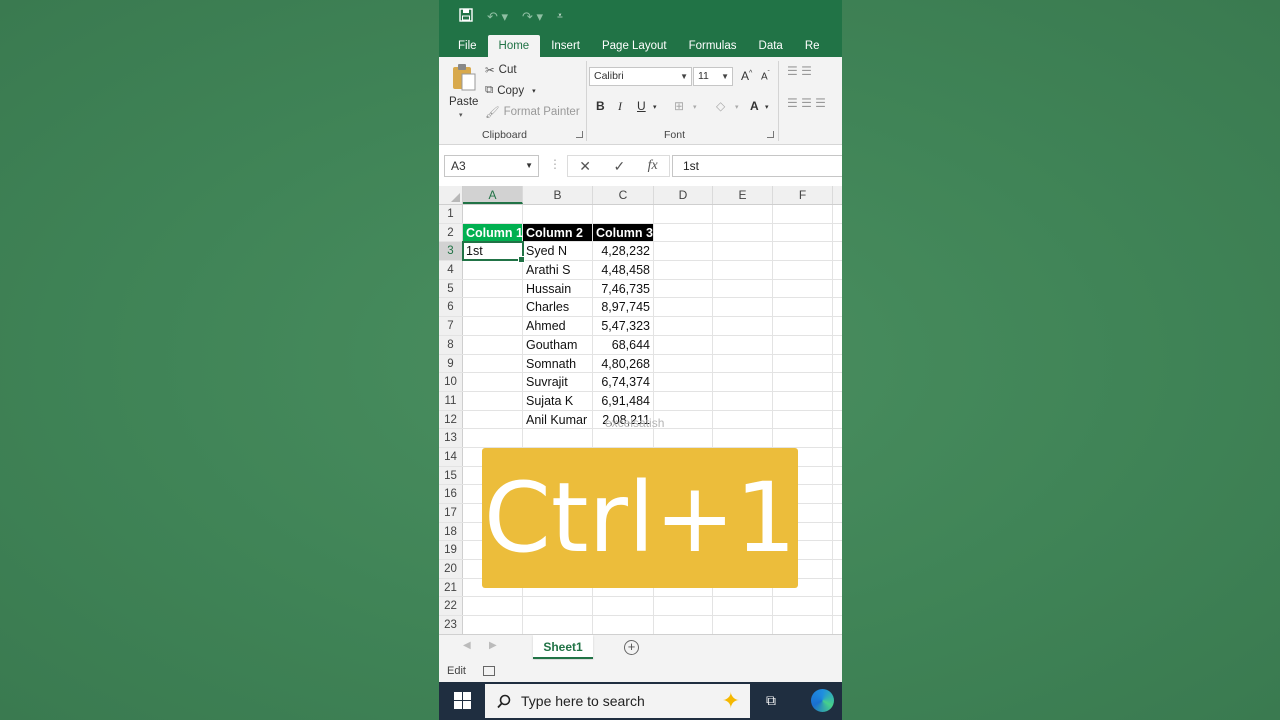 The width and height of the screenshot is (1280, 720). Describe the element at coordinates (451, 475) in the screenshot. I see `row-header: 15` at that location.